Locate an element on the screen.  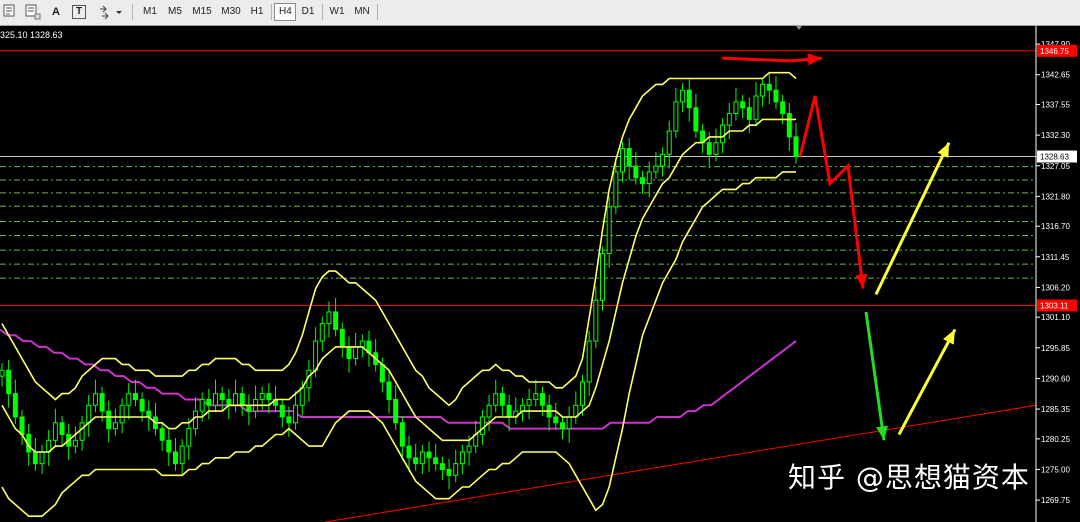
timeframe-button-mn: MN is located at coordinates (362, 12).